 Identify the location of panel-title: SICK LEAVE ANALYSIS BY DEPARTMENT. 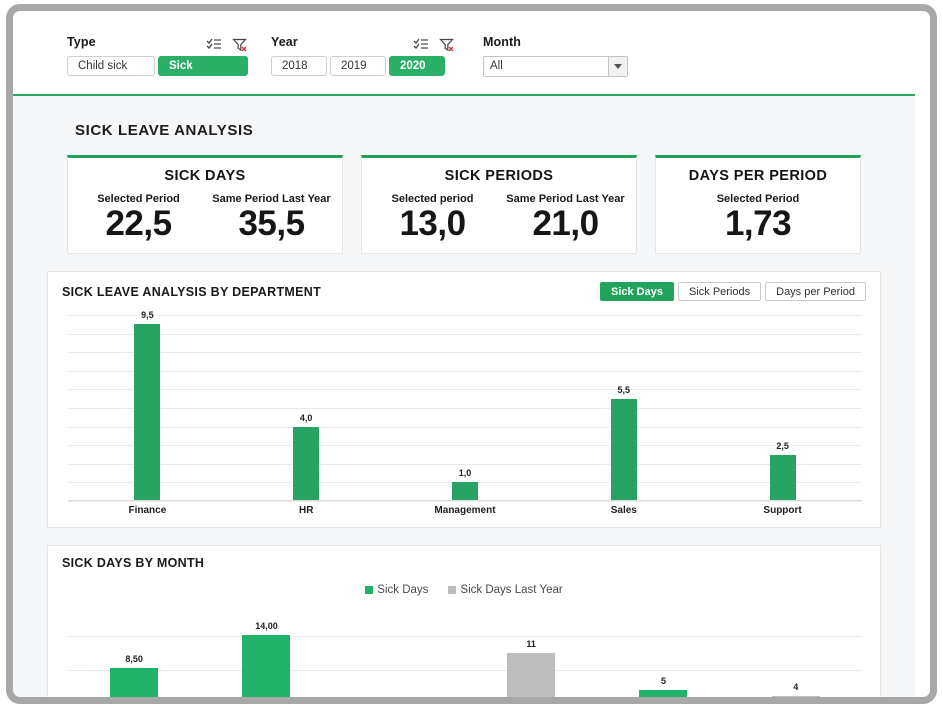
(192, 291).